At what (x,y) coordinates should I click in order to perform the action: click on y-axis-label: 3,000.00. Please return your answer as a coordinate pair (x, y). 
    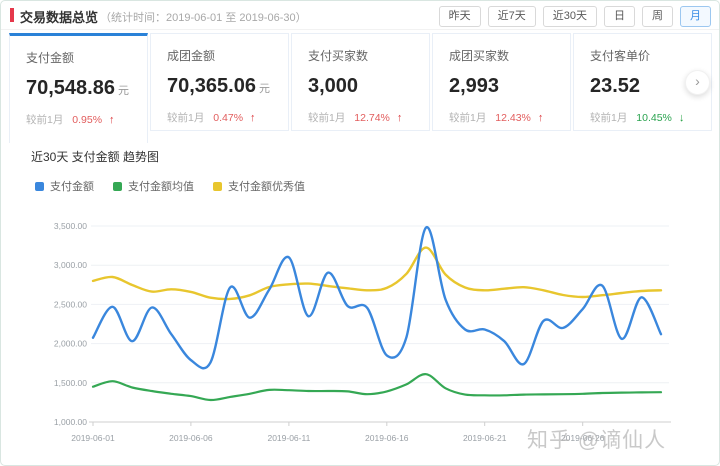
    Looking at the image, I should click on (70, 265).